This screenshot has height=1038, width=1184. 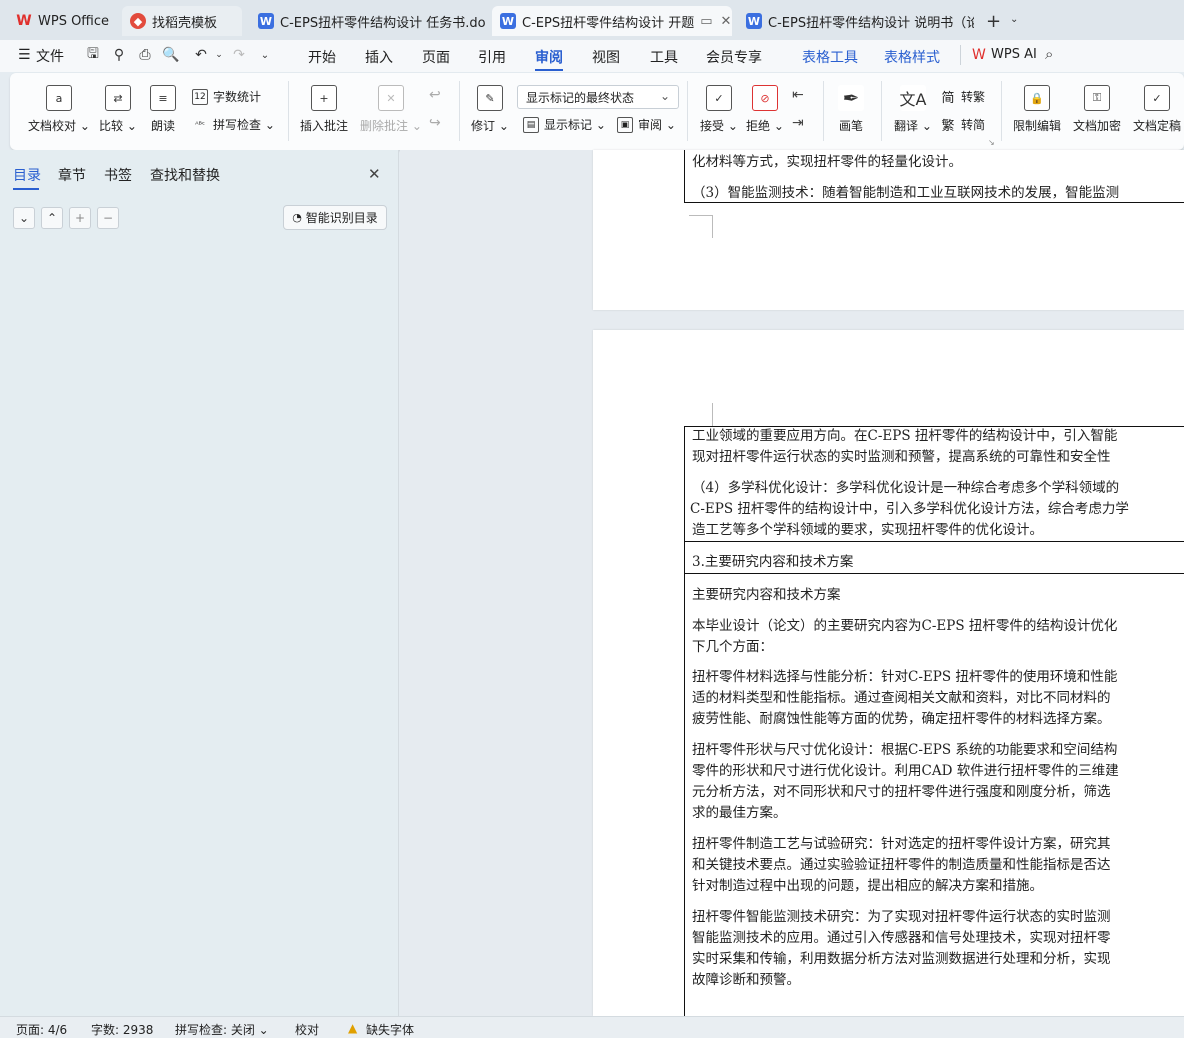 I want to click on search-icon: ⌕, so click(x=1049, y=54).